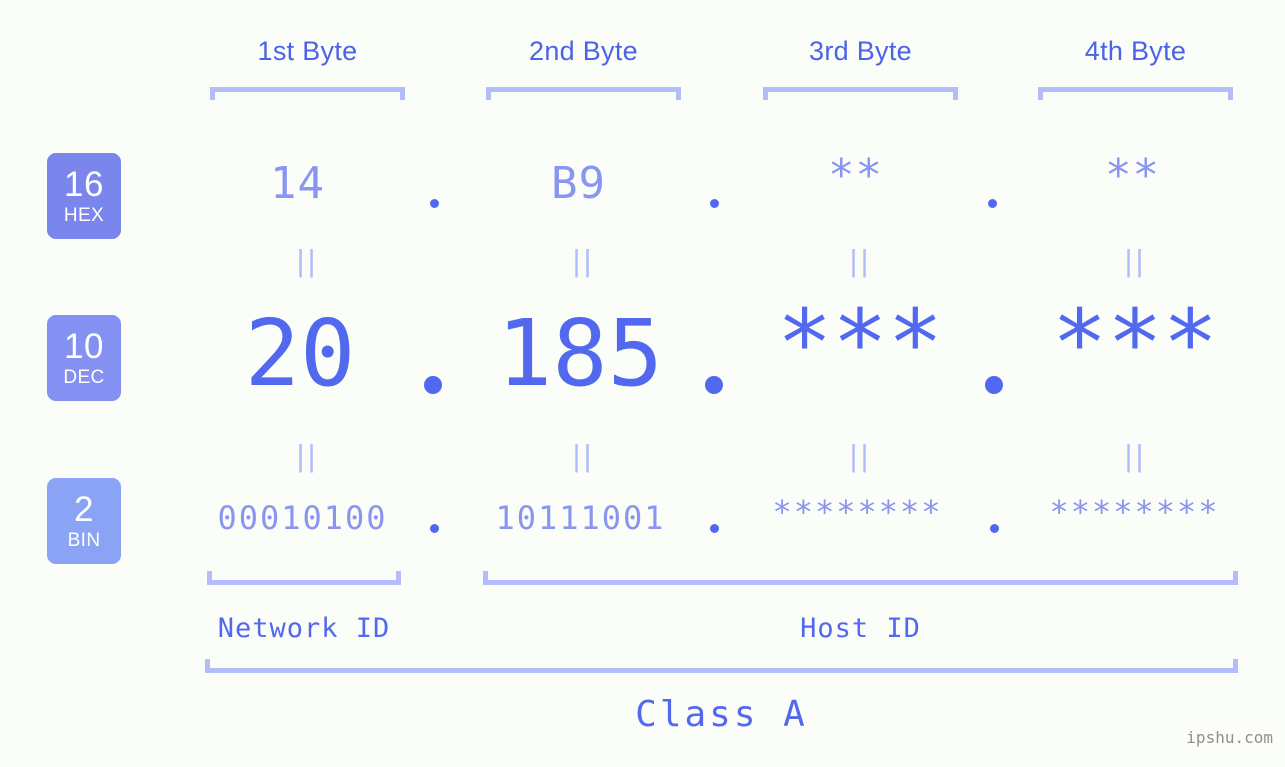 Image resolution: width=1285 pixels, height=767 pixels. Describe the element at coordinates (580, 518) in the screenshot. I see `bin-octet-2: 10111001` at that location.